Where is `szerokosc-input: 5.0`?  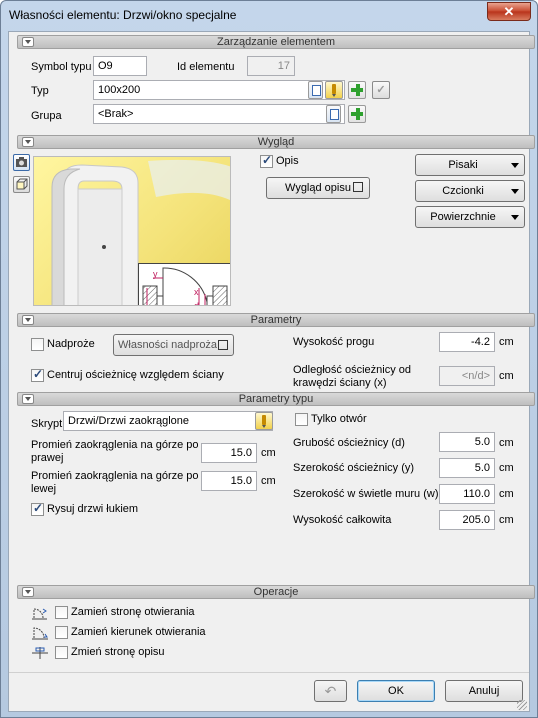
szerokosc-input: 5.0 is located at coordinates (467, 468).